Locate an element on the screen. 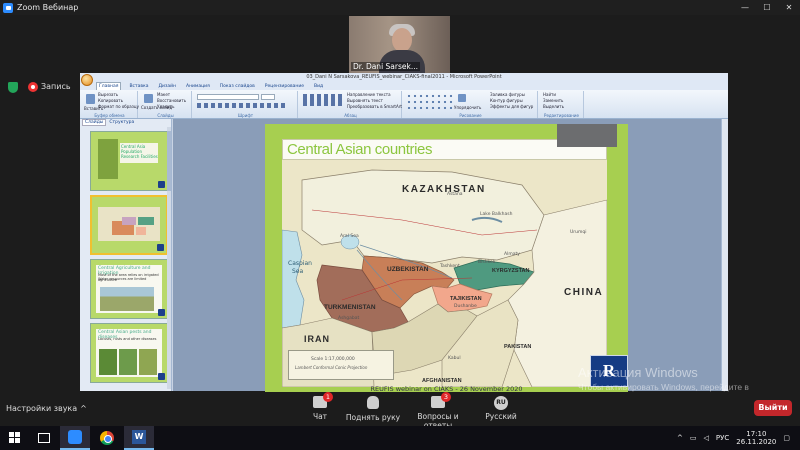  map-label-uzbekistan: UZBEKISTAN is located at coordinates (408, 269).